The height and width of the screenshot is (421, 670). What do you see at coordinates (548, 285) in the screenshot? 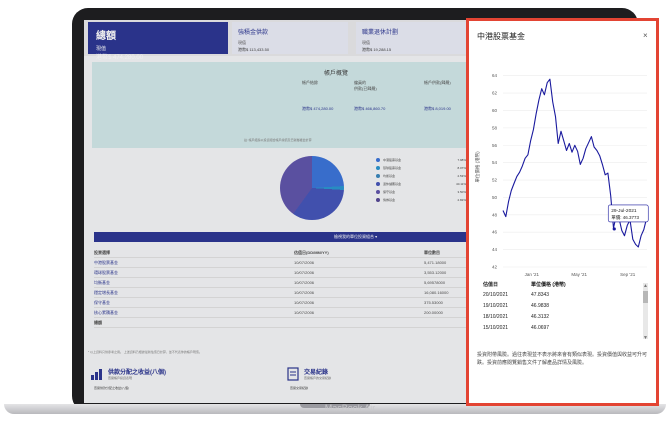
I see `th-unit-price: 單位價格 (港幣)` at bounding box center [548, 285].